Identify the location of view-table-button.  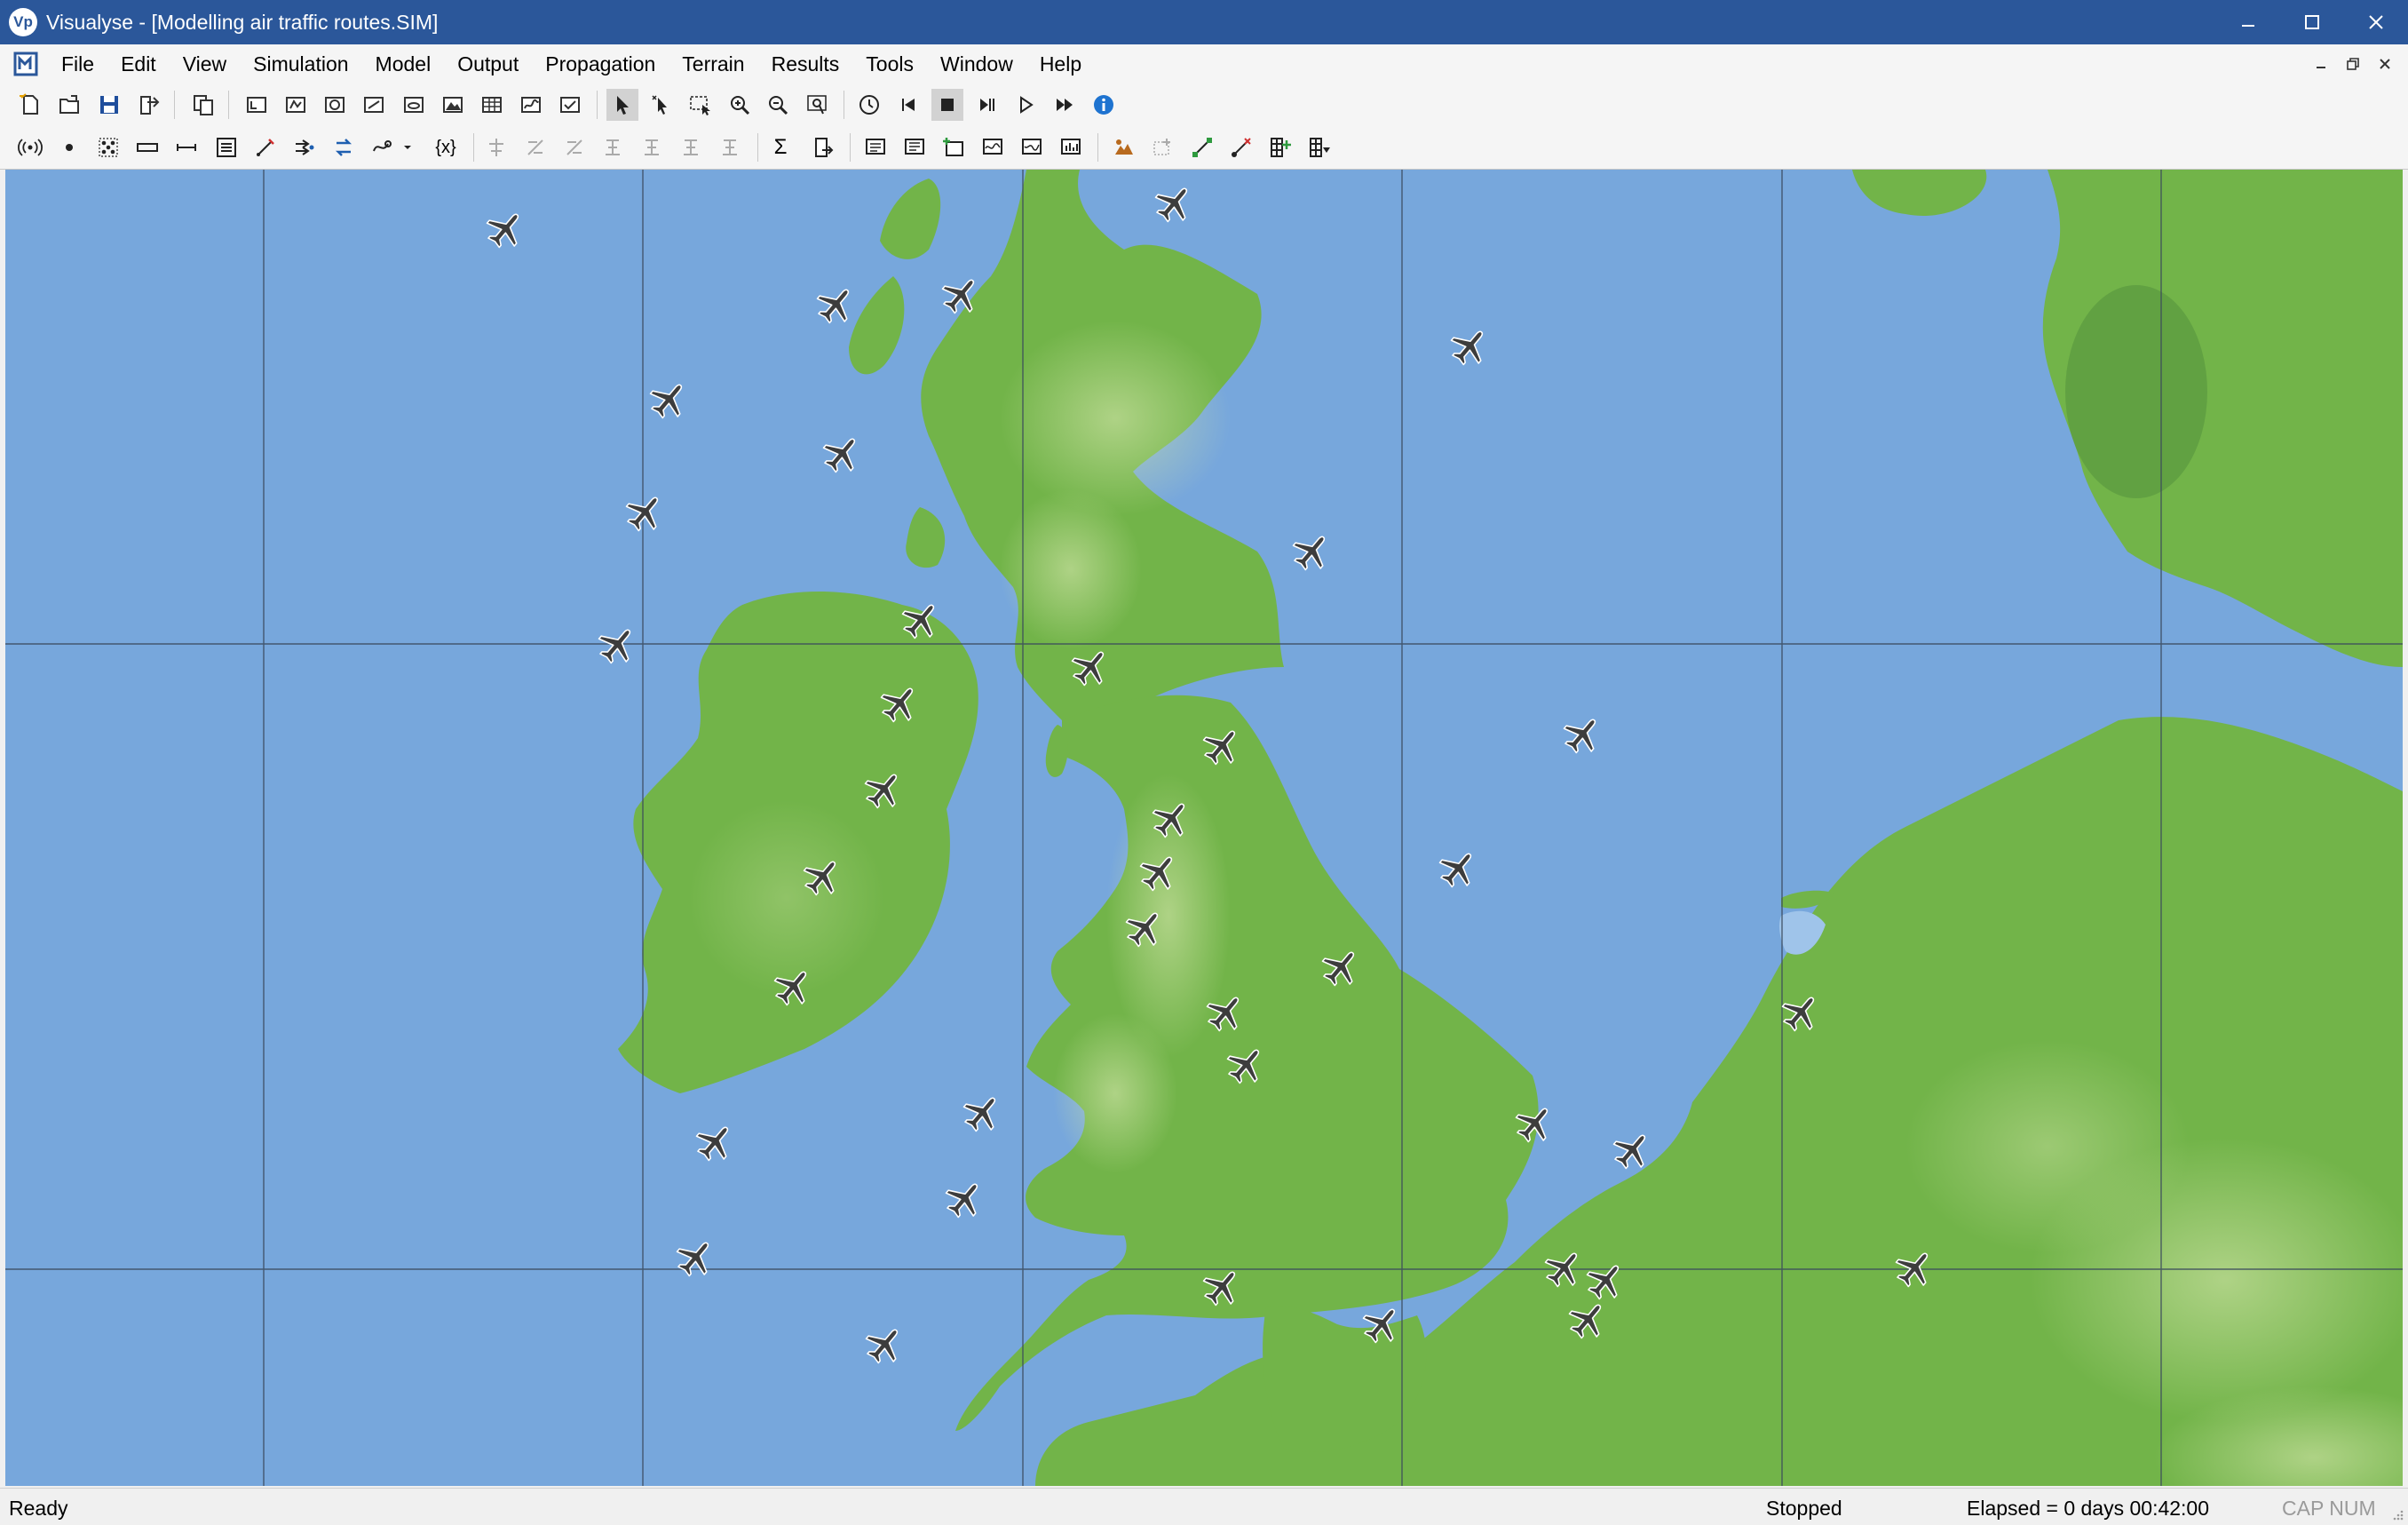
(492, 105).